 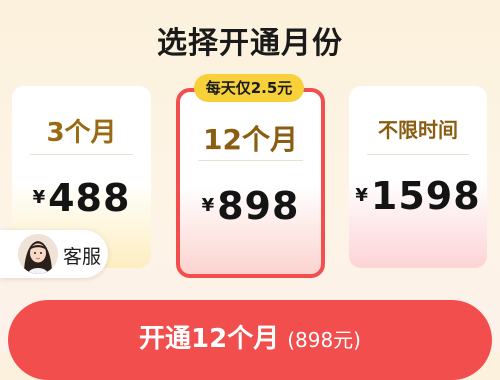 I want to click on customer-service-button: 客服, so click(x=54, y=254).